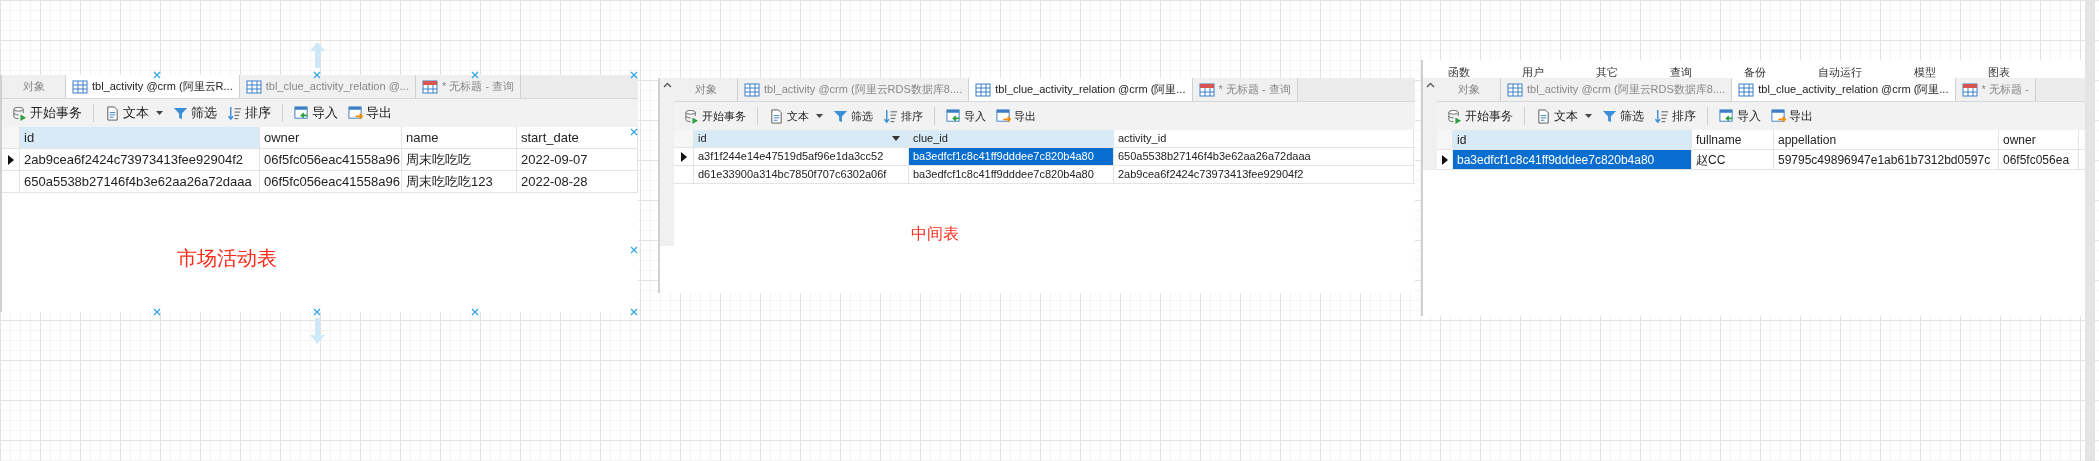 This screenshot has width=2099, height=461. Describe the element at coordinates (1607, 72) in the screenshot. I see `menu-item: 其它` at that location.